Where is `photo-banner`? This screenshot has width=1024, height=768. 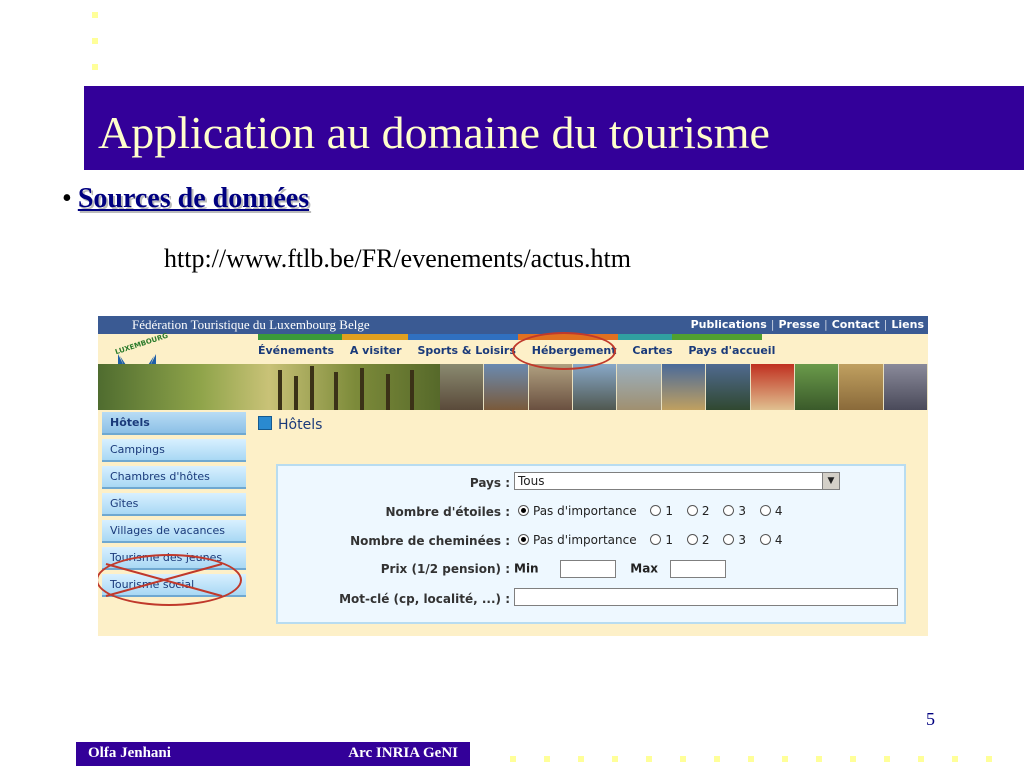
photo-banner is located at coordinates (513, 387).